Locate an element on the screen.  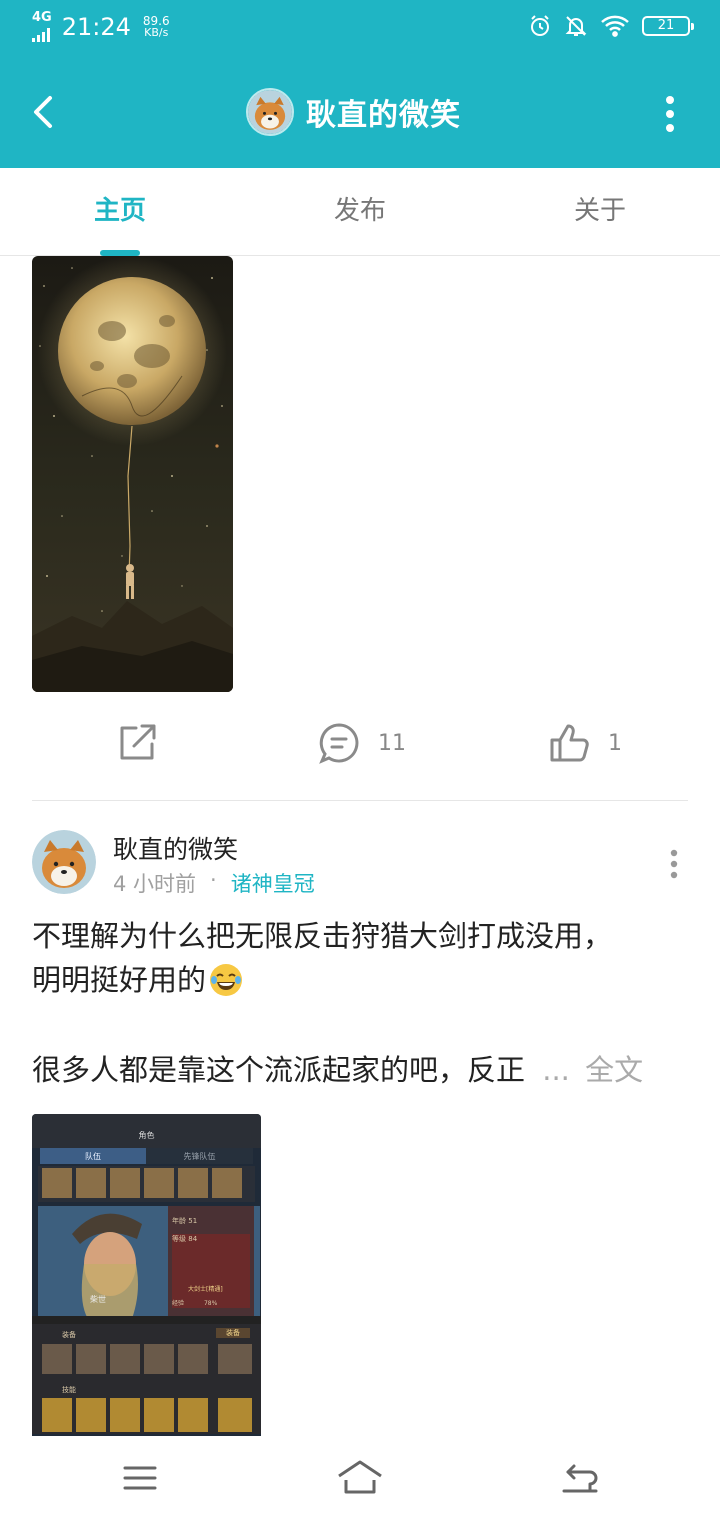
game-age-value: 51 is located at coordinates (193, 1221).